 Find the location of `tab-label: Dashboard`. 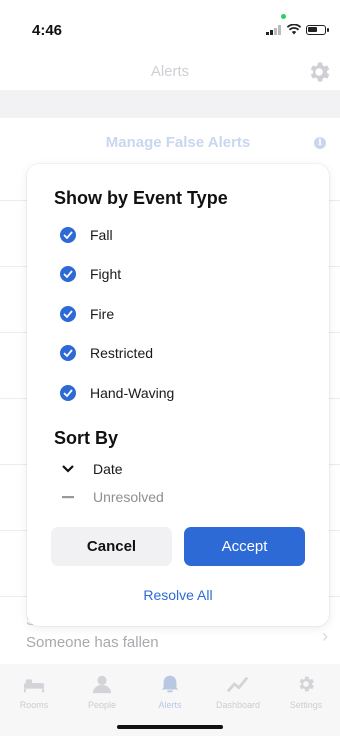

tab-label: Dashboard is located at coordinates (238, 705).